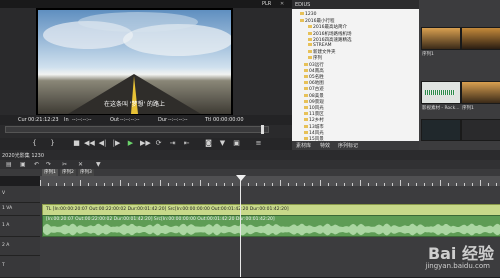  Describe the element at coordinates (98, 164) in the screenshot. I see `marker-icon: ▼` at that location.